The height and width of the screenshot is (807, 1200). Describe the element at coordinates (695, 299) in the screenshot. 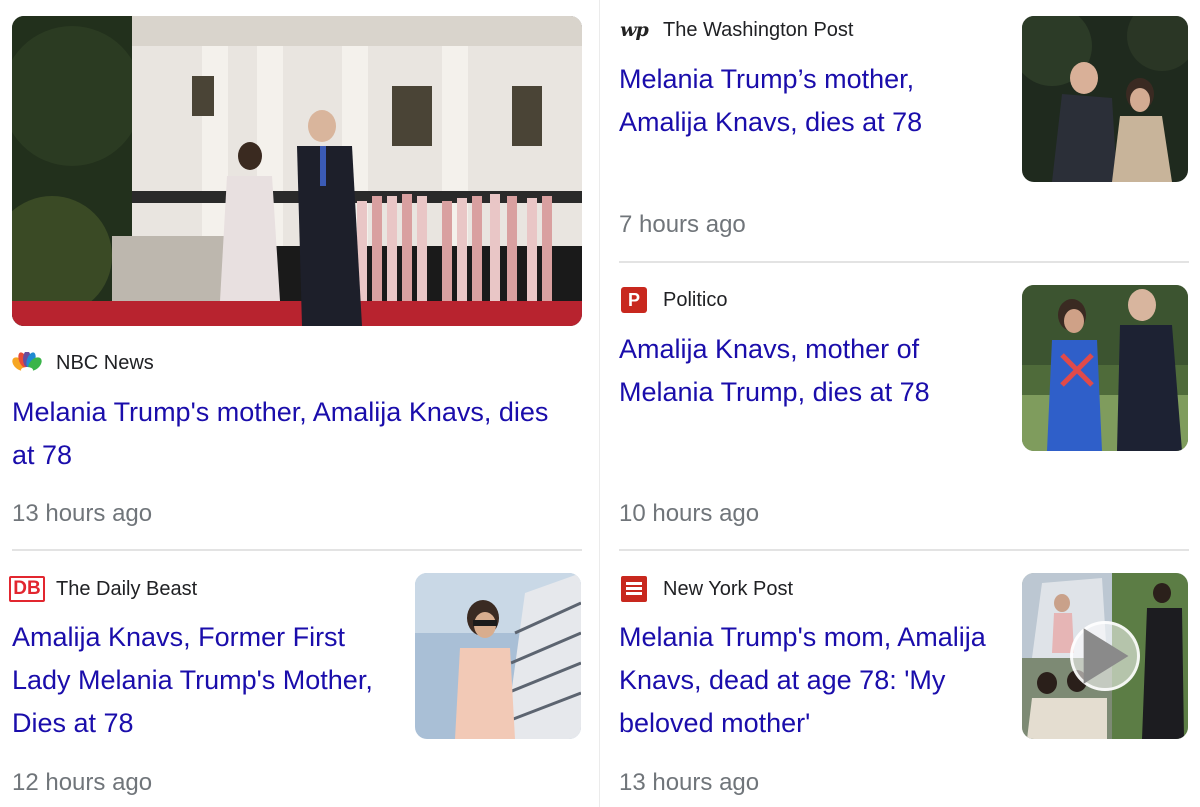

I see `source-name: Politico` at that location.